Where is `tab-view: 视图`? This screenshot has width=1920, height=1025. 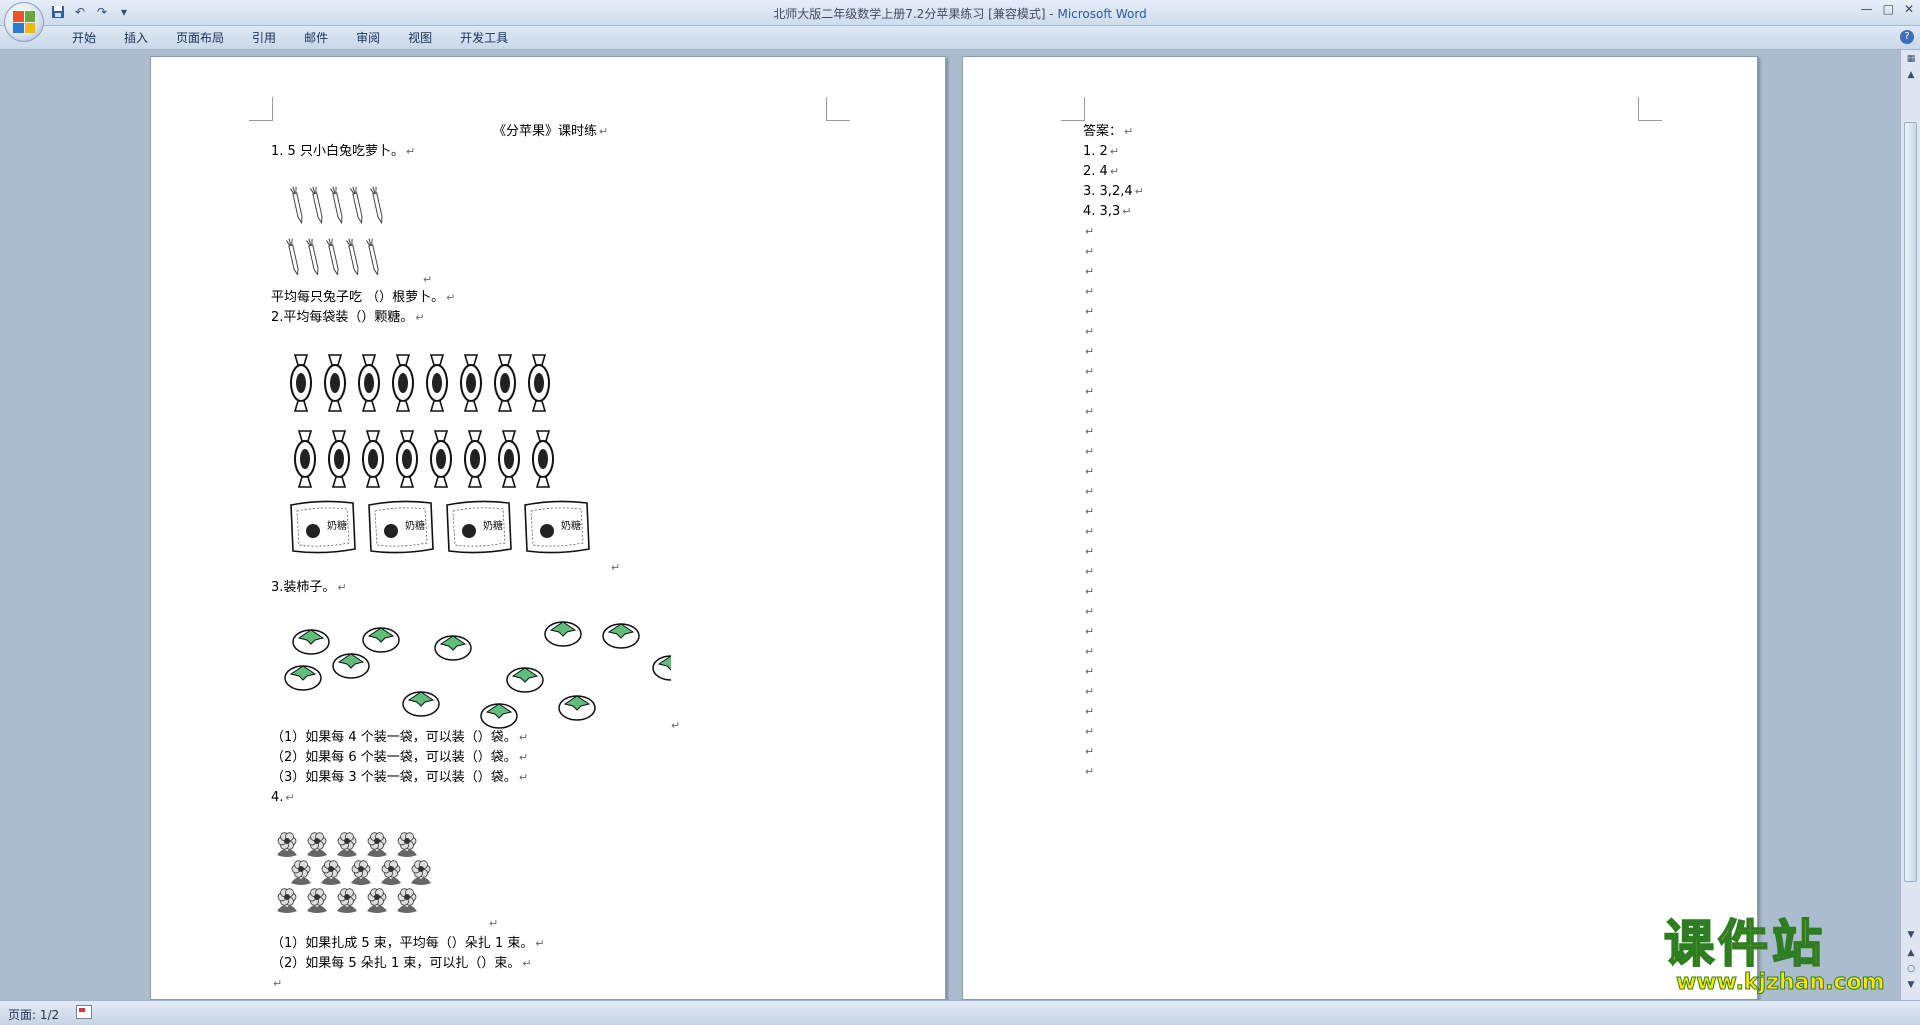 tab-view: 视图 is located at coordinates (420, 38).